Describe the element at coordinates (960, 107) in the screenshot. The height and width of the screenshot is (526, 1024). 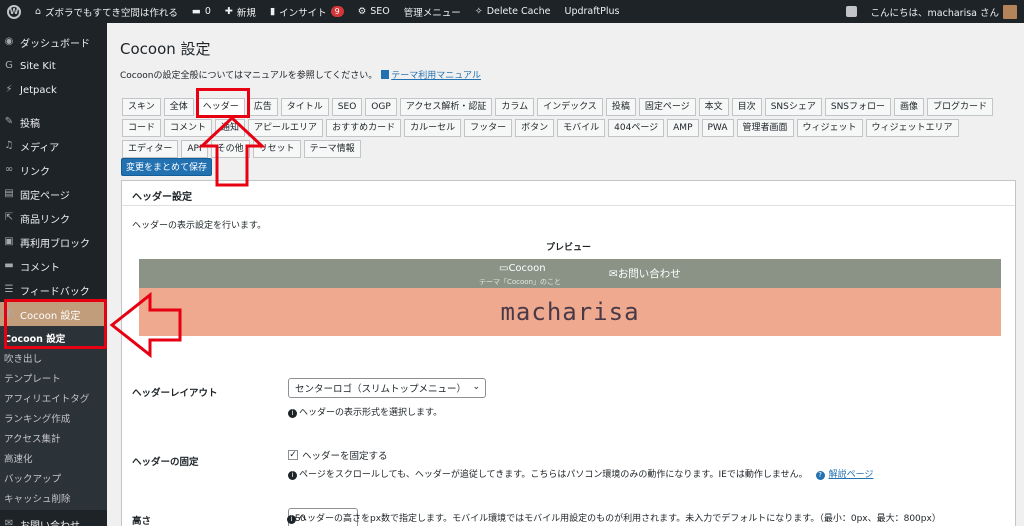
I see `tab-tabs_row1-17: ブログカード` at that location.